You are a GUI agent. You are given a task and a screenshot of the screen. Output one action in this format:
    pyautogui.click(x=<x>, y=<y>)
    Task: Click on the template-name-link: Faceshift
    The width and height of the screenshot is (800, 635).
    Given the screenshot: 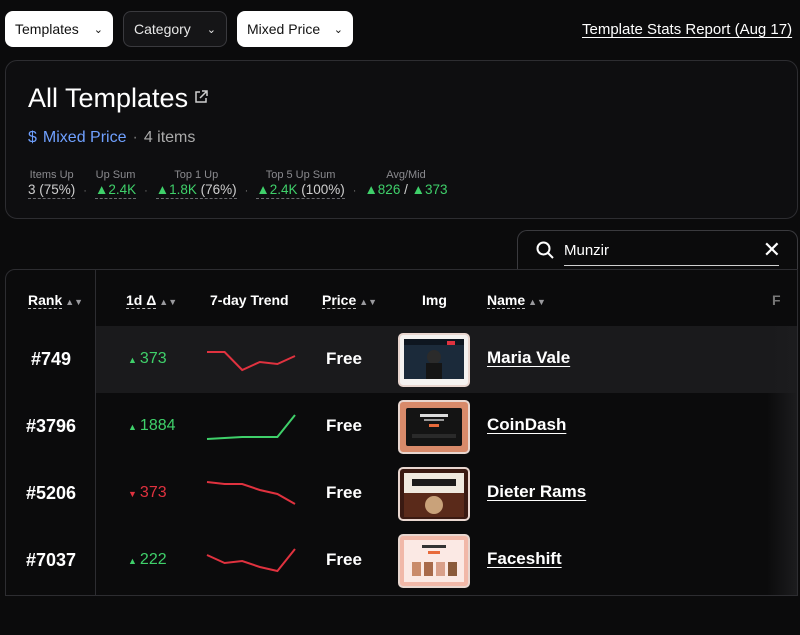 What is the action you would take?
    pyautogui.click(x=524, y=559)
    